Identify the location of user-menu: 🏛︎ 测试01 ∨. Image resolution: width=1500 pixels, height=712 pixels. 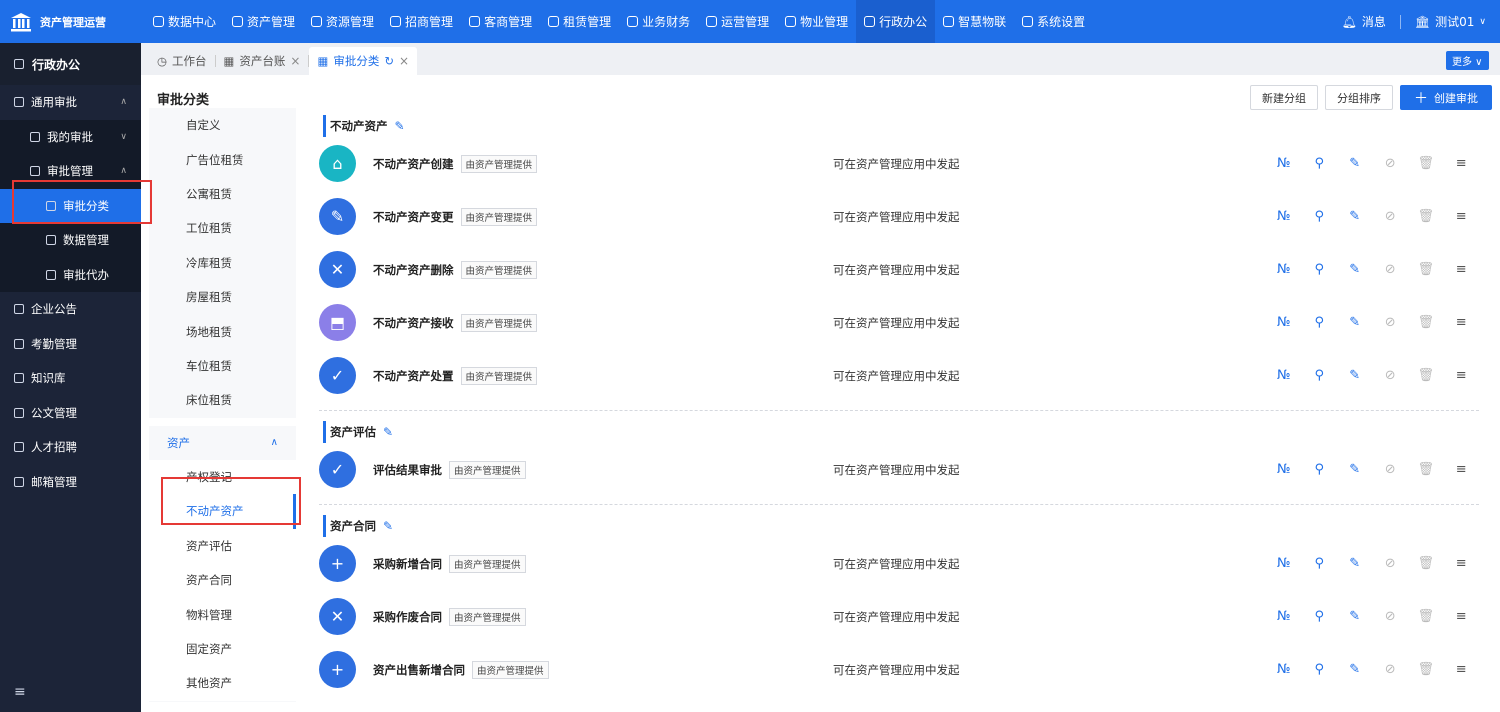
(1450, 21).